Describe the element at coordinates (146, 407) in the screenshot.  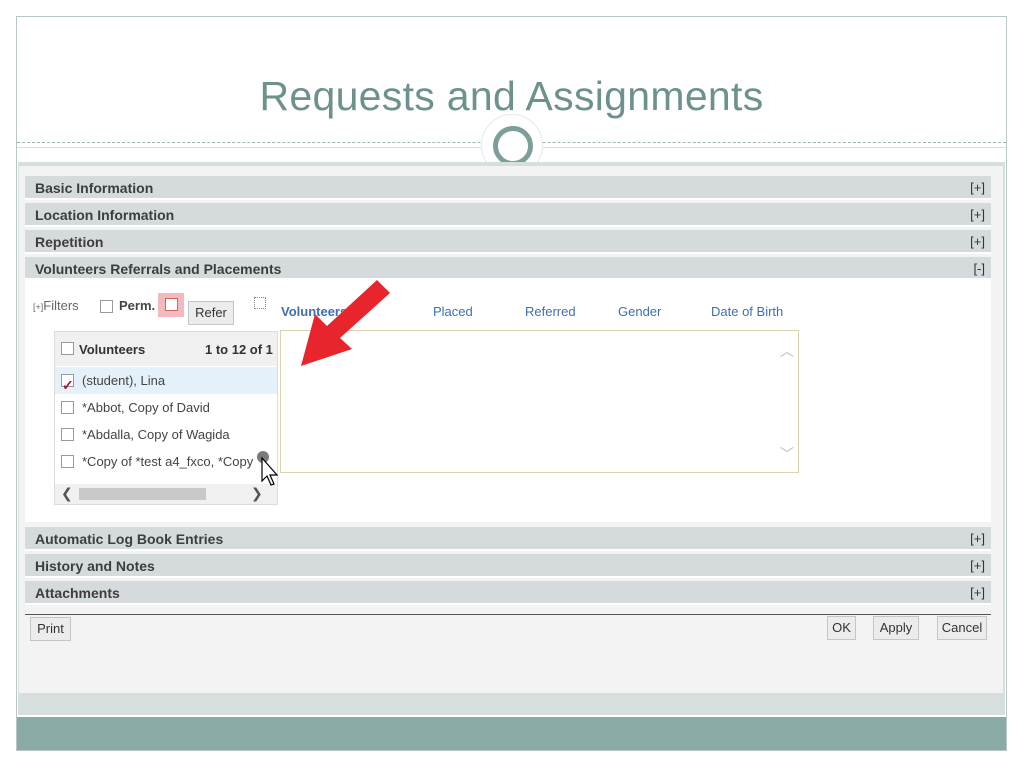
I see `volunteer-name: *Abbot, Copy of David` at that location.